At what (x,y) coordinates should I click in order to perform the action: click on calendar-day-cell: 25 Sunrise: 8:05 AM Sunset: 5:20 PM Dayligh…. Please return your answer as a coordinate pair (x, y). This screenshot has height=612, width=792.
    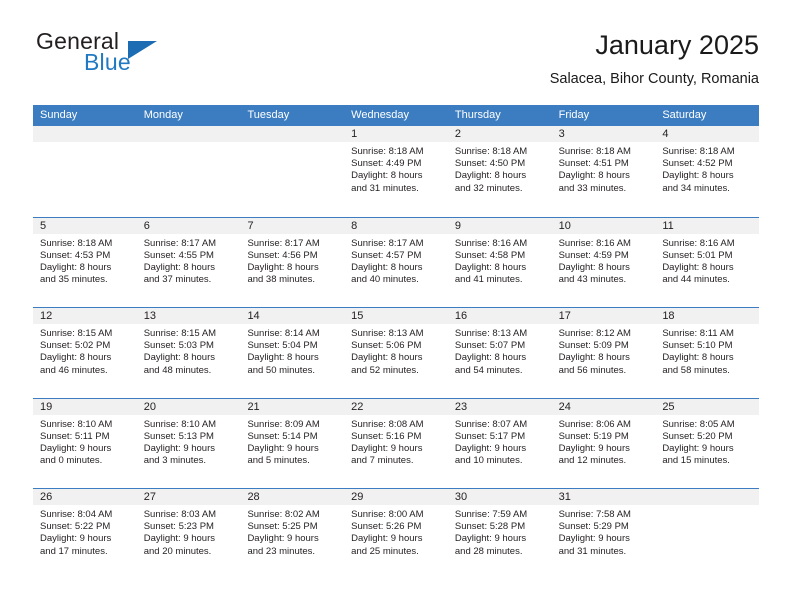
    Looking at the image, I should click on (707, 443).